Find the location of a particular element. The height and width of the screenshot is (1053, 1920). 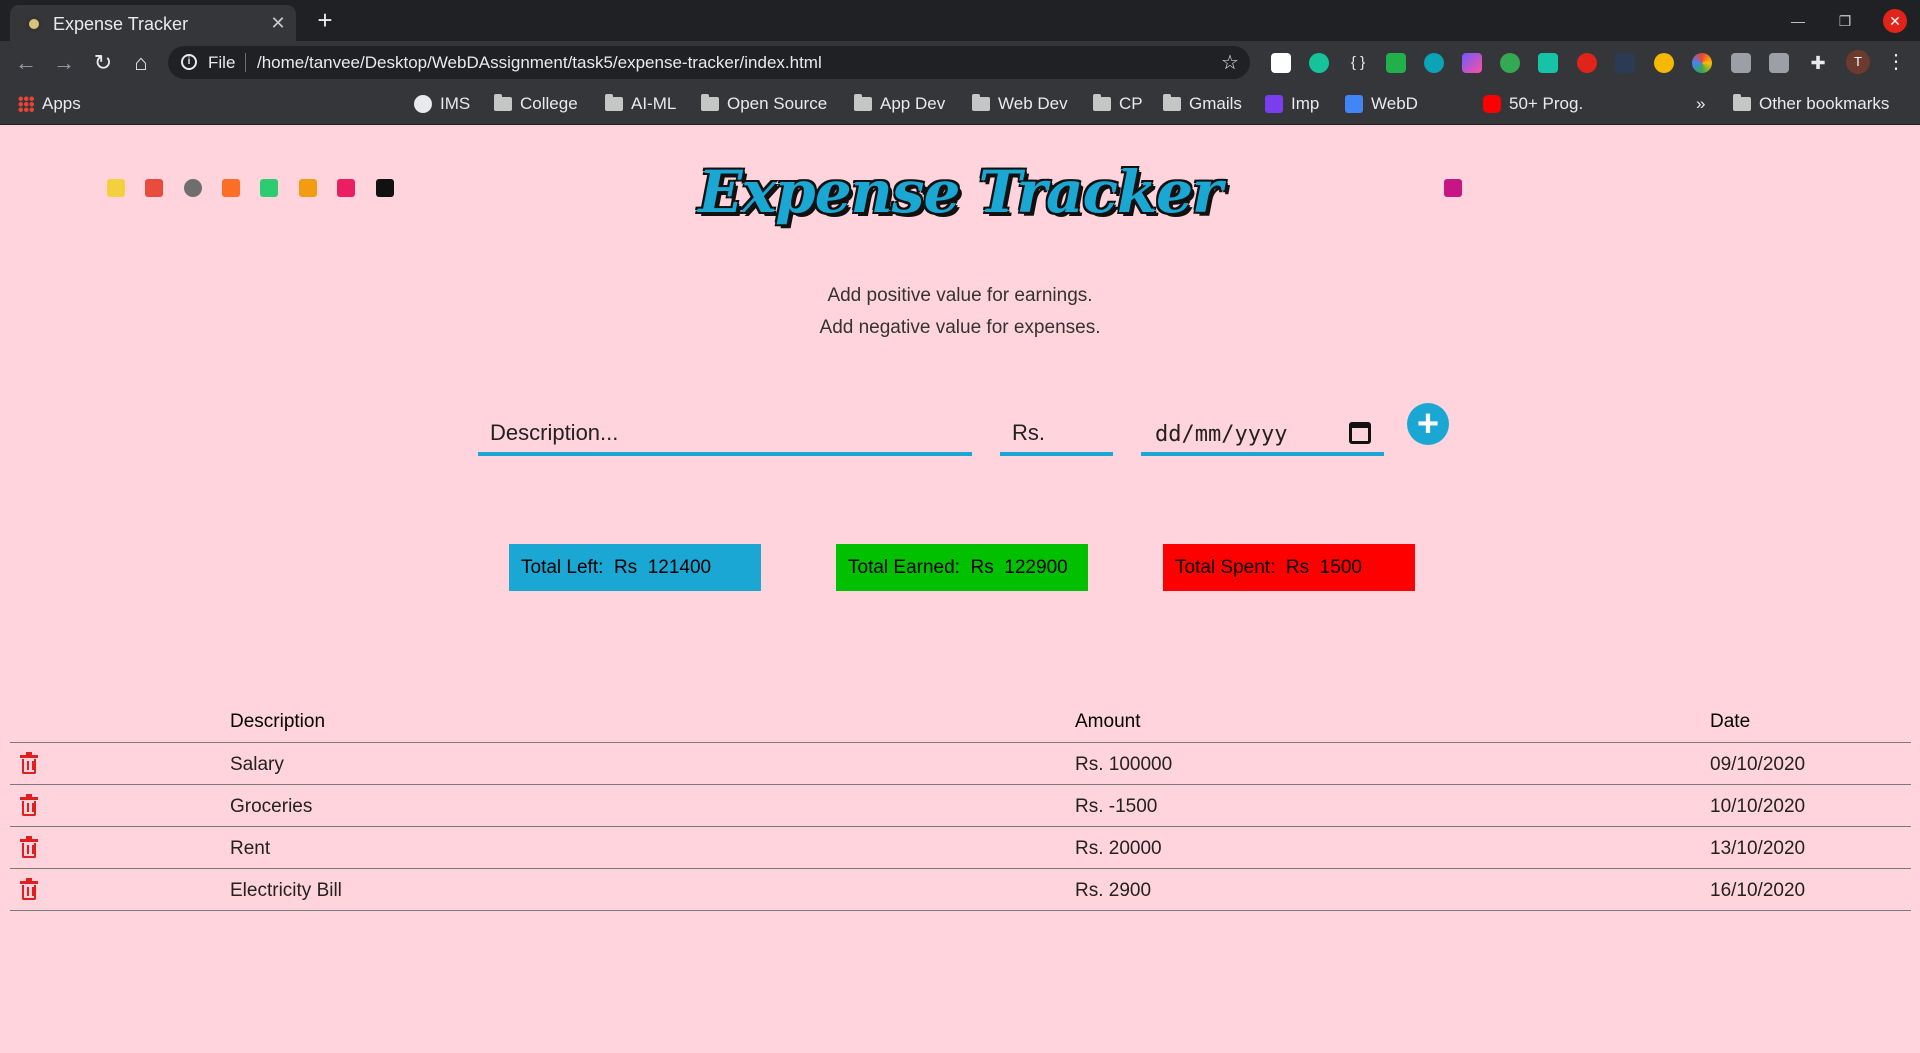

bookmark-label: Web Dev is located at coordinates (1033, 103).